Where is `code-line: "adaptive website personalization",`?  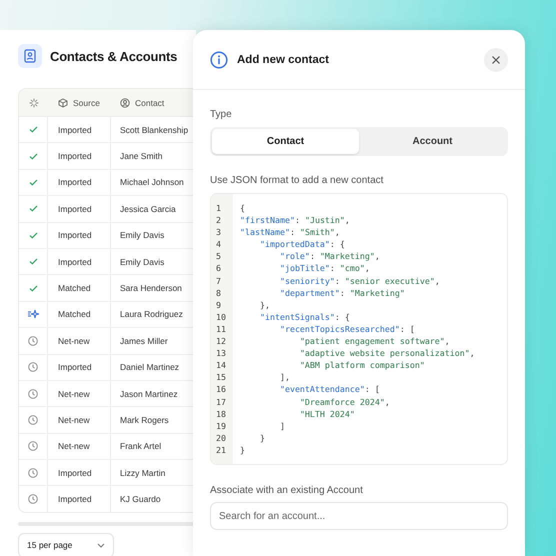 code-line: "adaptive website personalization", is located at coordinates (387, 353).